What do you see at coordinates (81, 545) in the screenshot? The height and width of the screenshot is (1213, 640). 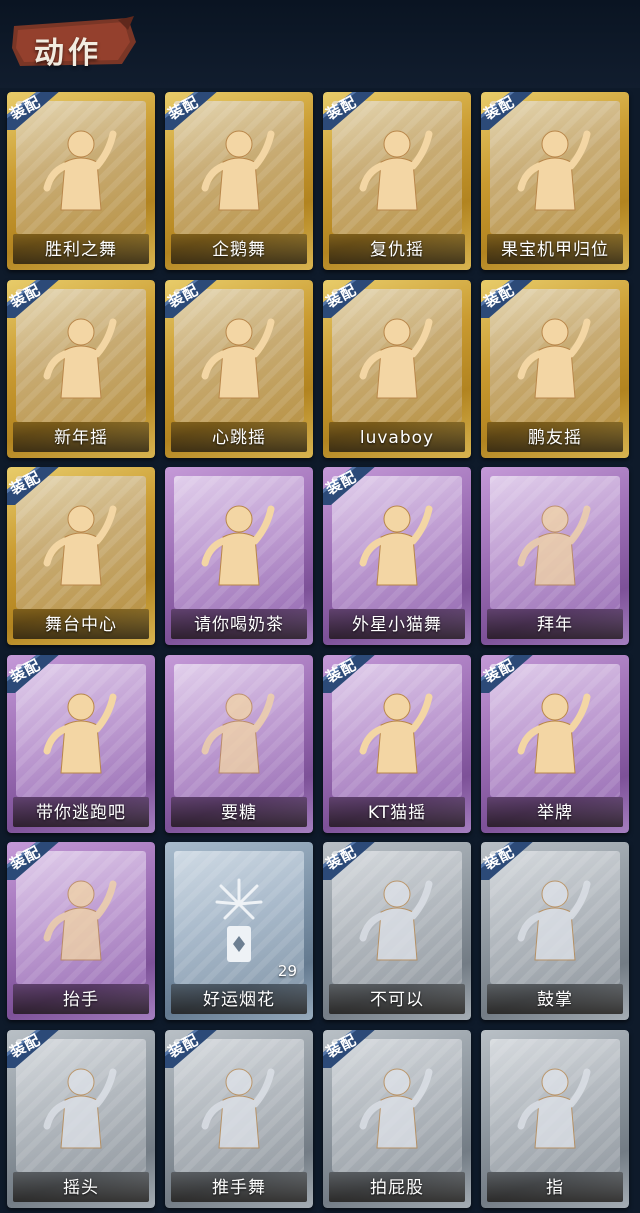 I see `stage-center-icon` at bounding box center [81, 545].